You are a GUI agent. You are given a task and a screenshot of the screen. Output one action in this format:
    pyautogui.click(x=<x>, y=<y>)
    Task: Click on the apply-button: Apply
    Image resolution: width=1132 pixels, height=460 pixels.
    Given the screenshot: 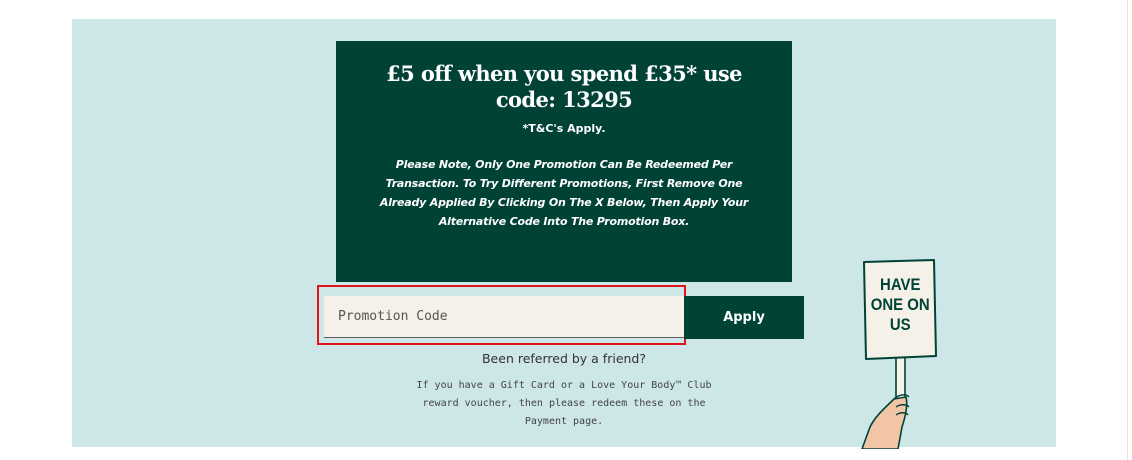 What is the action you would take?
    pyautogui.click(x=744, y=317)
    